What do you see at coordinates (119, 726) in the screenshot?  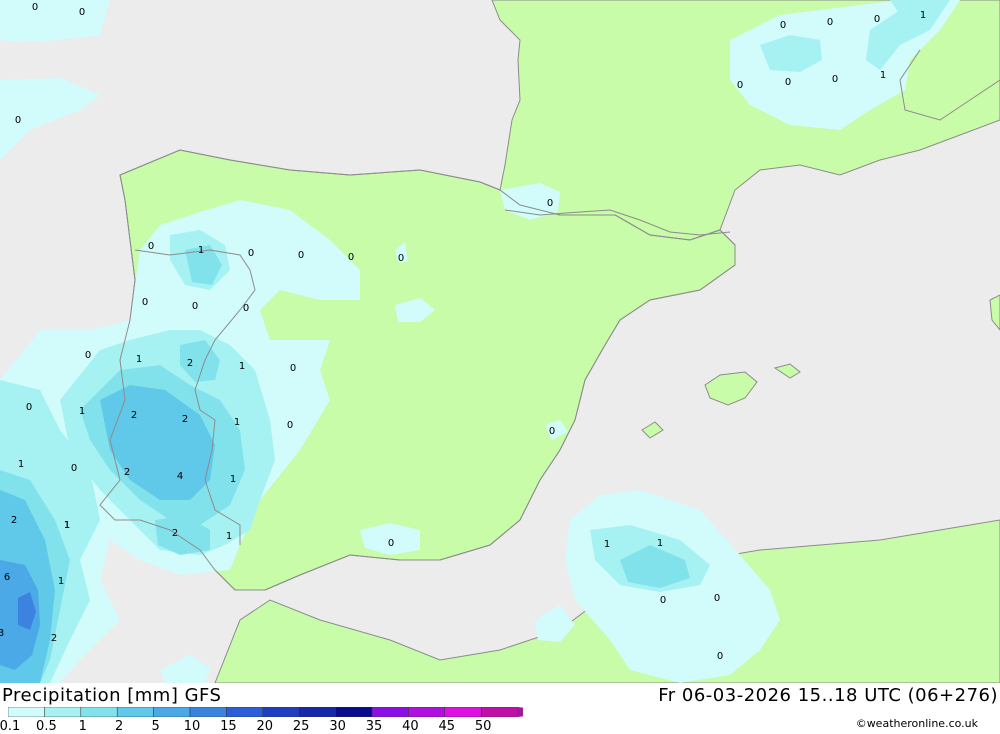 I see `legend-label: 2` at bounding box center [119, 726].